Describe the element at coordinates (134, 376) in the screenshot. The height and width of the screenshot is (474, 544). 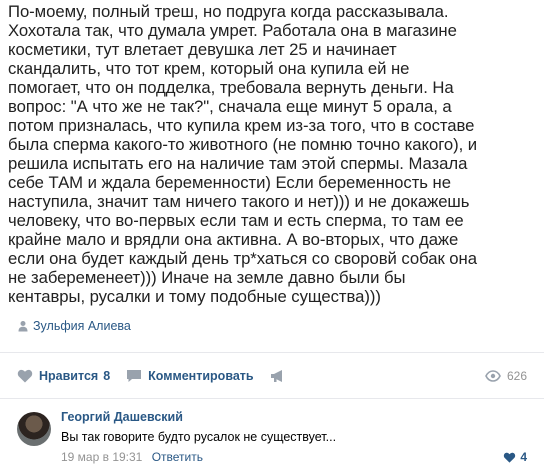
I see `comment-icon` at that location.